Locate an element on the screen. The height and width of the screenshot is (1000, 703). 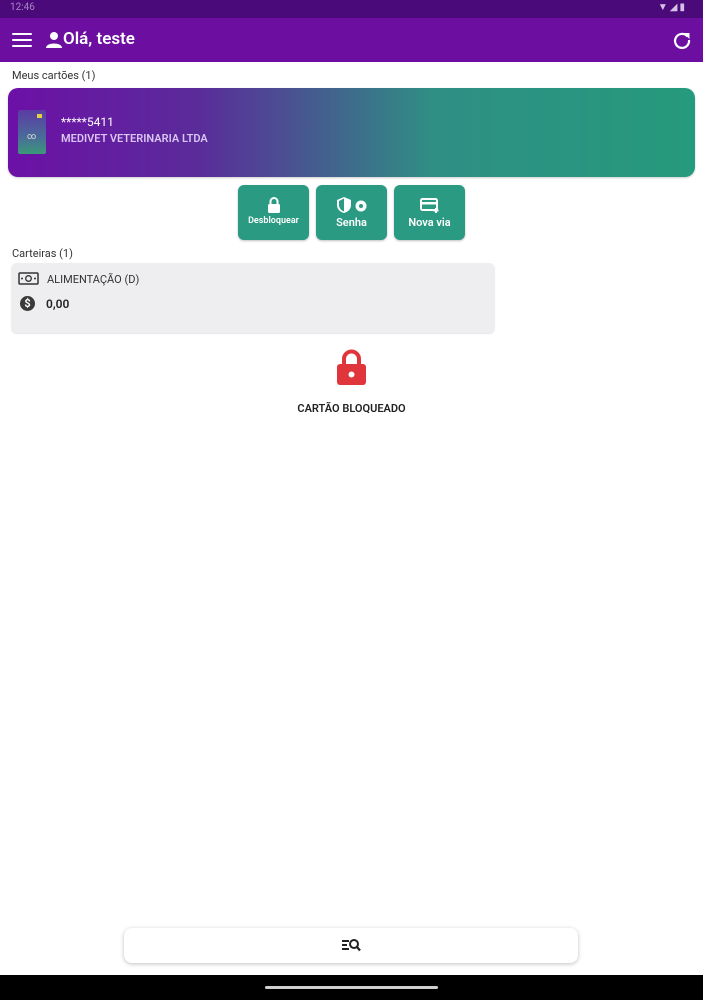
refresh-icon is located at coordinates (682, 40).